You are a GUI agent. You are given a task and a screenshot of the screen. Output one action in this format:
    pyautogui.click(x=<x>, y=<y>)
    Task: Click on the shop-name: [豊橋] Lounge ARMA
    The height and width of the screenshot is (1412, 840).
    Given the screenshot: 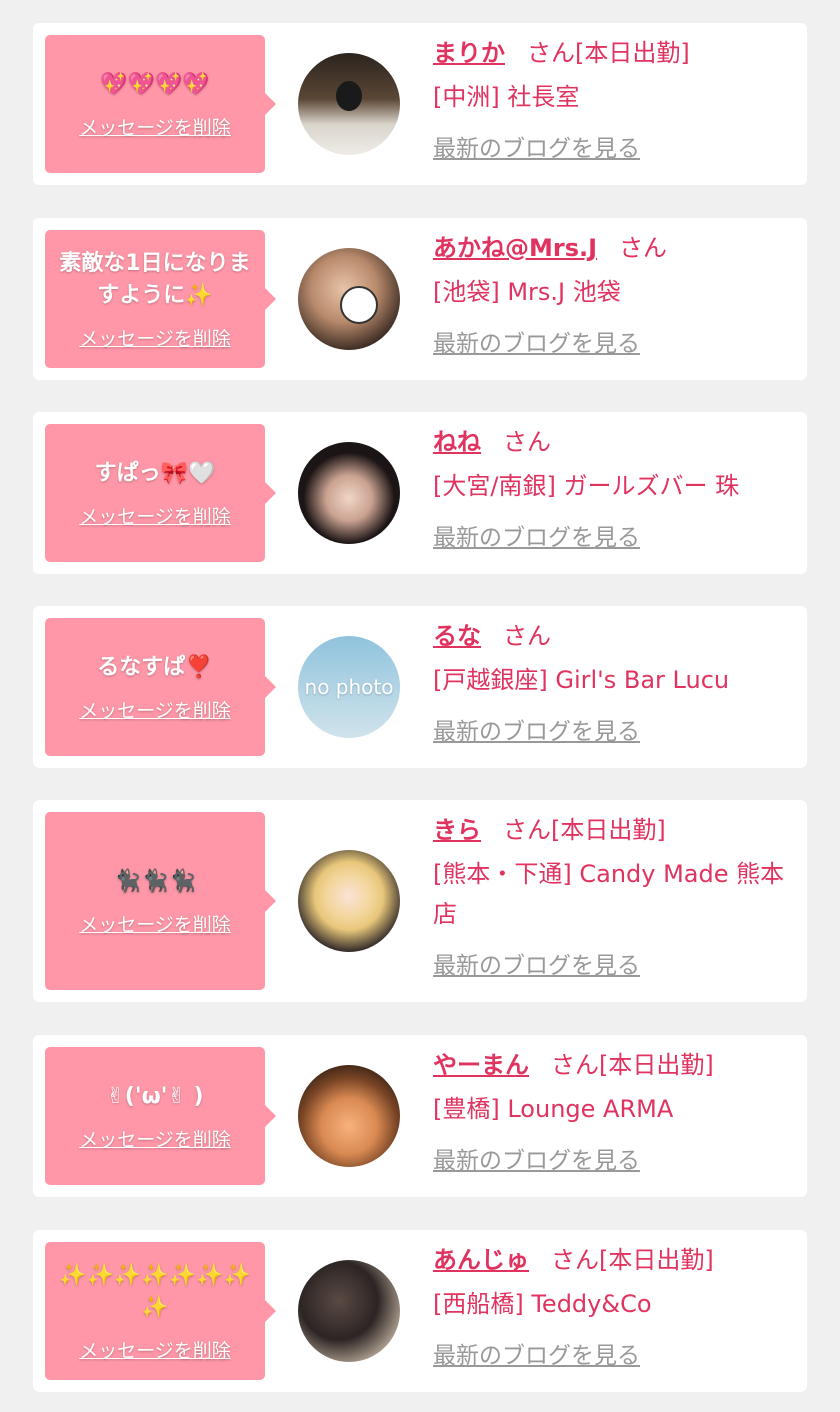 What is the action you would take?
    pyautogui.click(x=553, y=1109)
    